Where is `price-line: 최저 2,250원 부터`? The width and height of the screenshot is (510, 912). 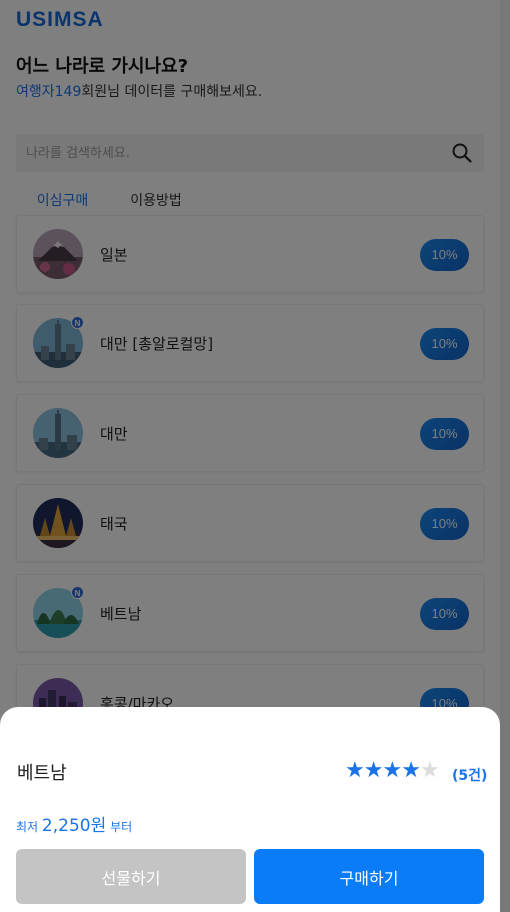 price-line: 최저 2,250원 부터 is located at coordinates (74, 823).